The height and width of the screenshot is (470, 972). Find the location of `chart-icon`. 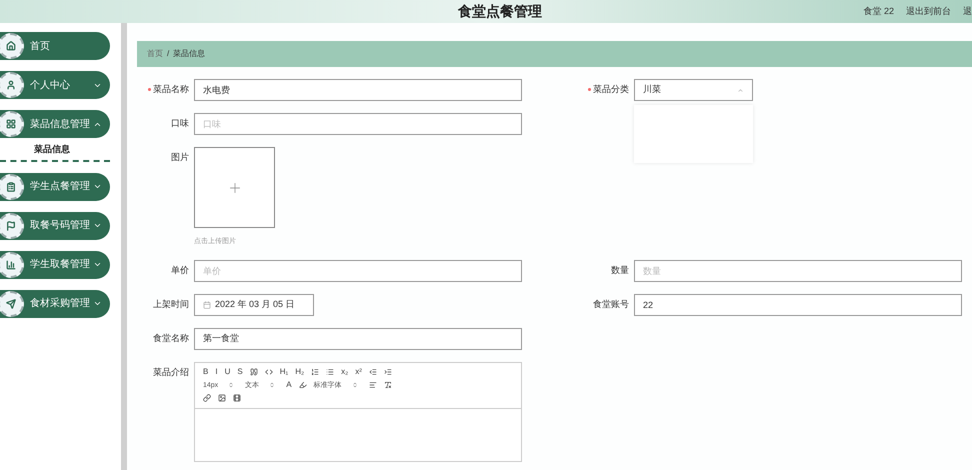

chart-icon is located at coordinates (11, 265).